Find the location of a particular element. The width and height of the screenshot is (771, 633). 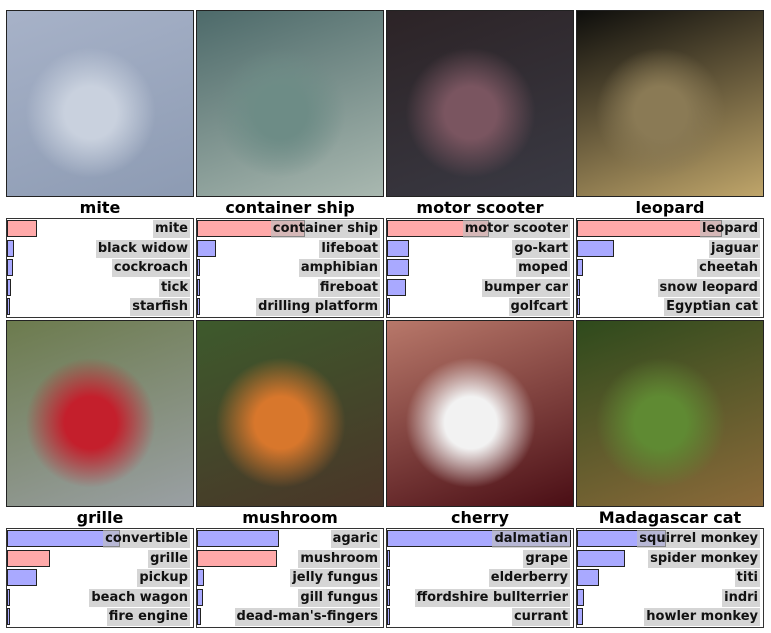

prediction-label: golfcart is located at coordinates (539, 307).